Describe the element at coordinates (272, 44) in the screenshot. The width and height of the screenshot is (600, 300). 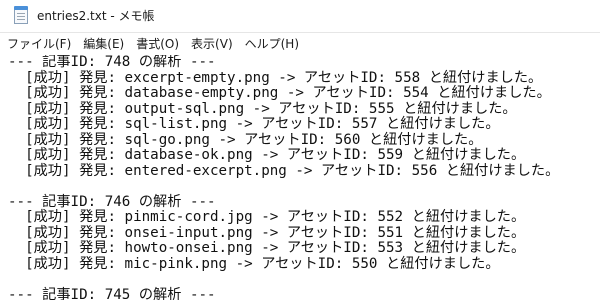
I see `menu-help: ヘルプ(H)` at that location.